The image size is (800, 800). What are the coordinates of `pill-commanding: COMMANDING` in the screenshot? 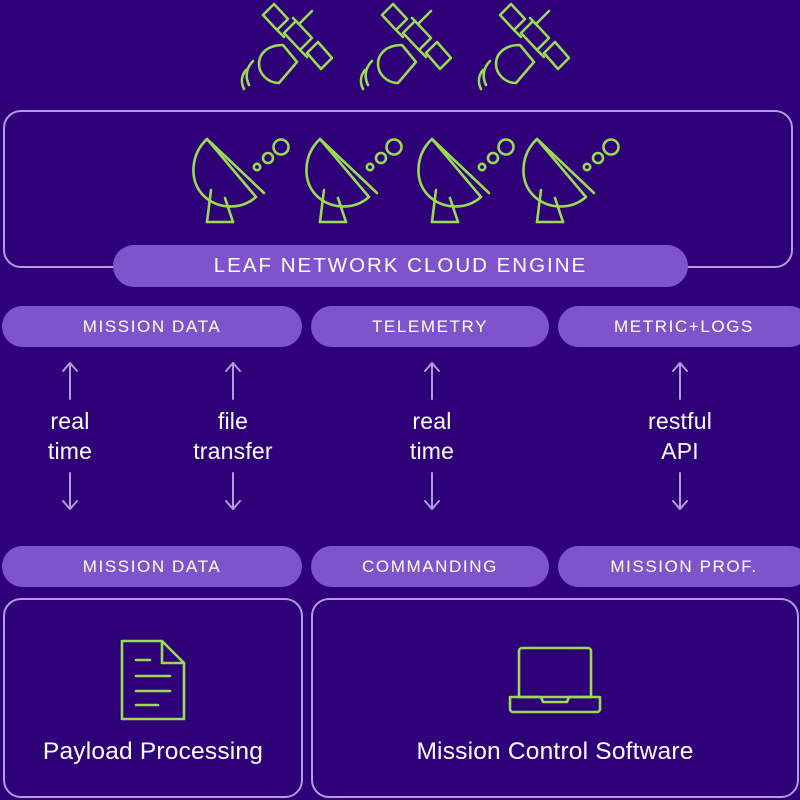 It's located at (430, 566).